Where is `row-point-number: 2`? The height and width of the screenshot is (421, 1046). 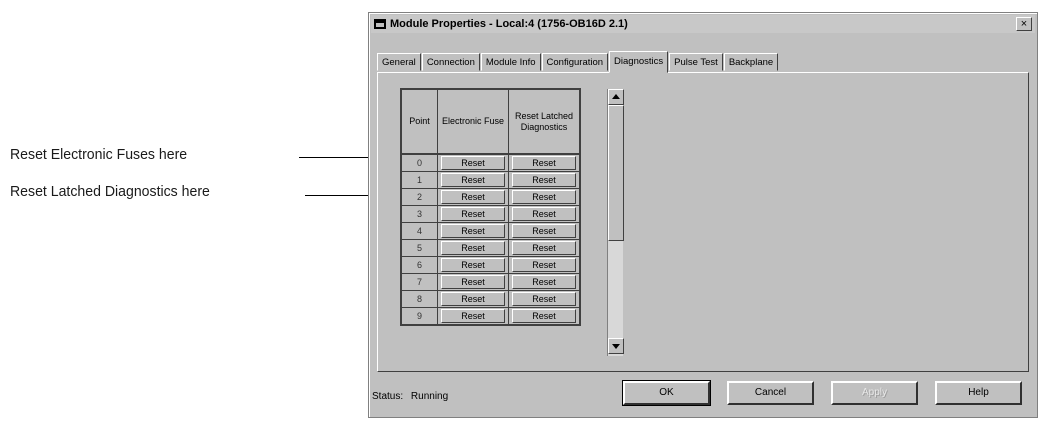
row-point-number: 2 is located at coordinates (419, 197).